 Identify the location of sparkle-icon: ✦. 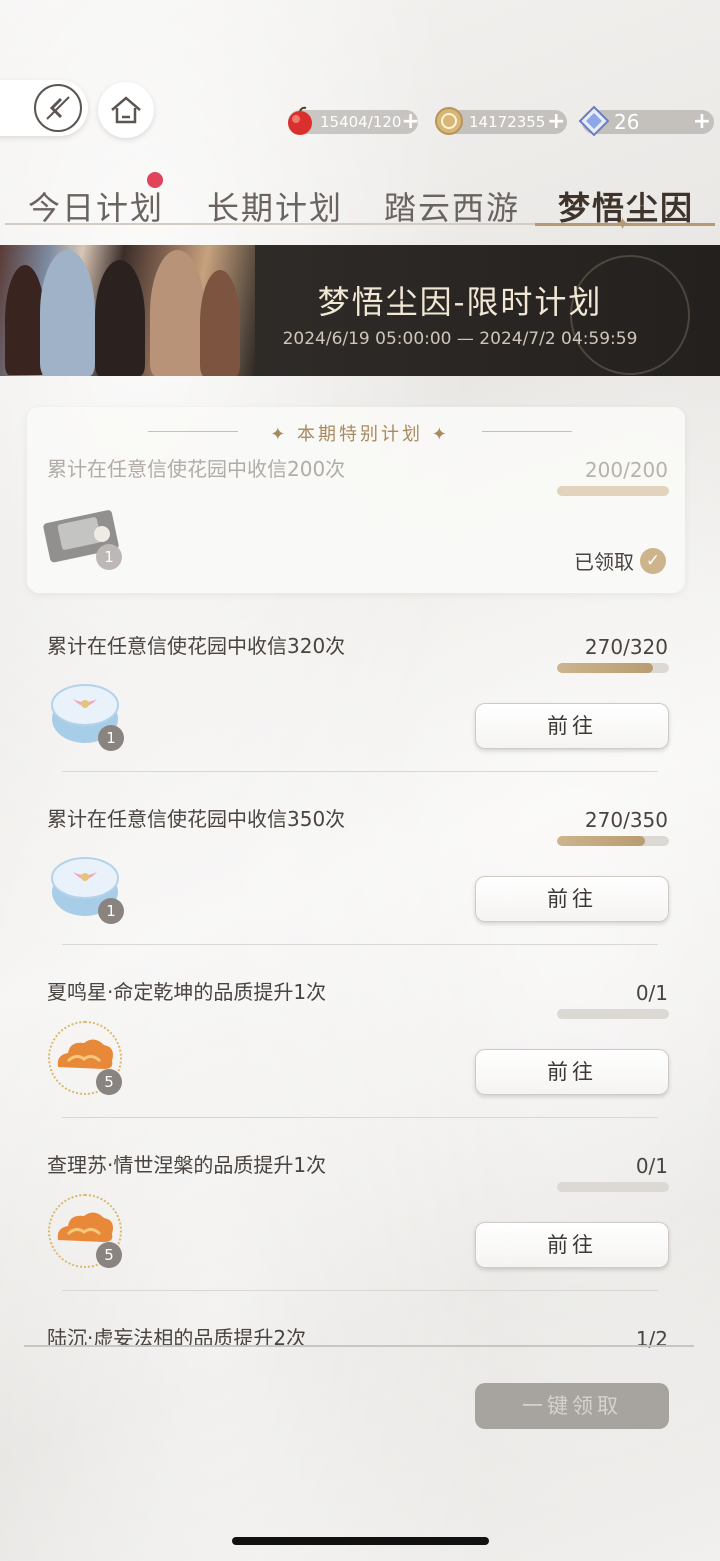
(623, 224).